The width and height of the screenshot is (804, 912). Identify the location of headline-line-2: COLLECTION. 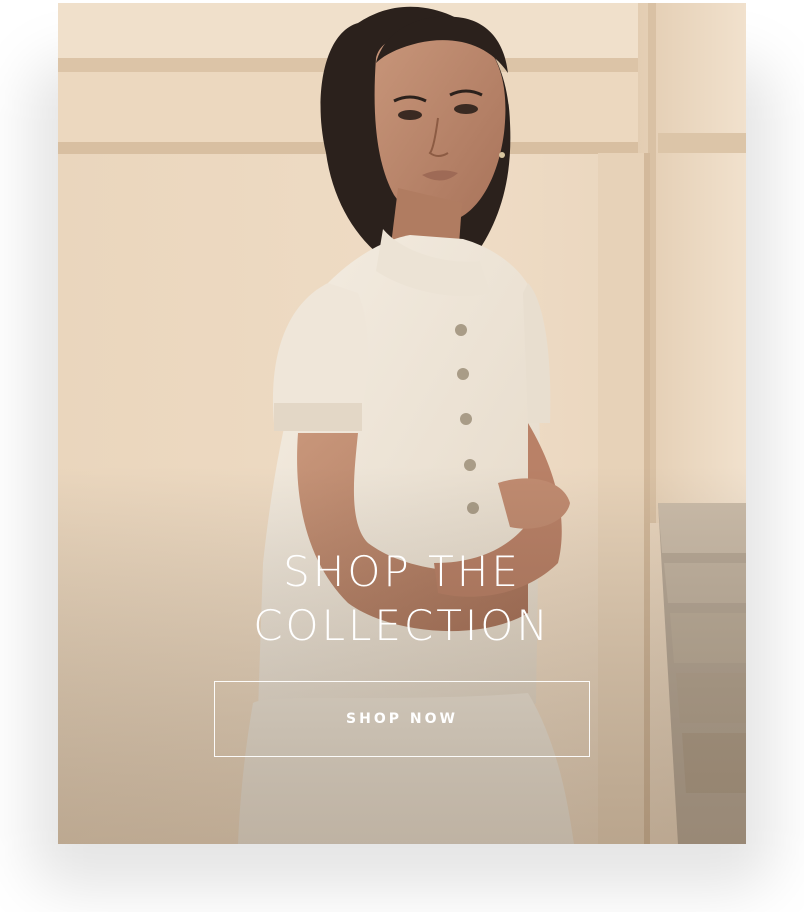
(402, 625).